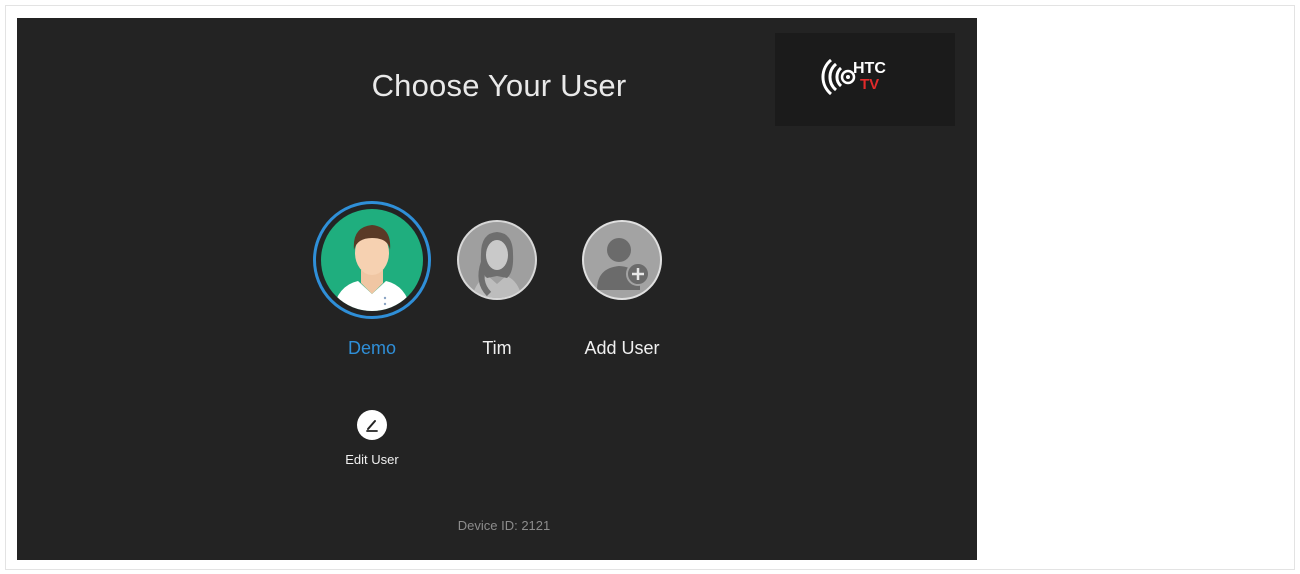  I want to click on device-id-text: Device ID: 2121, so click(504, 525).